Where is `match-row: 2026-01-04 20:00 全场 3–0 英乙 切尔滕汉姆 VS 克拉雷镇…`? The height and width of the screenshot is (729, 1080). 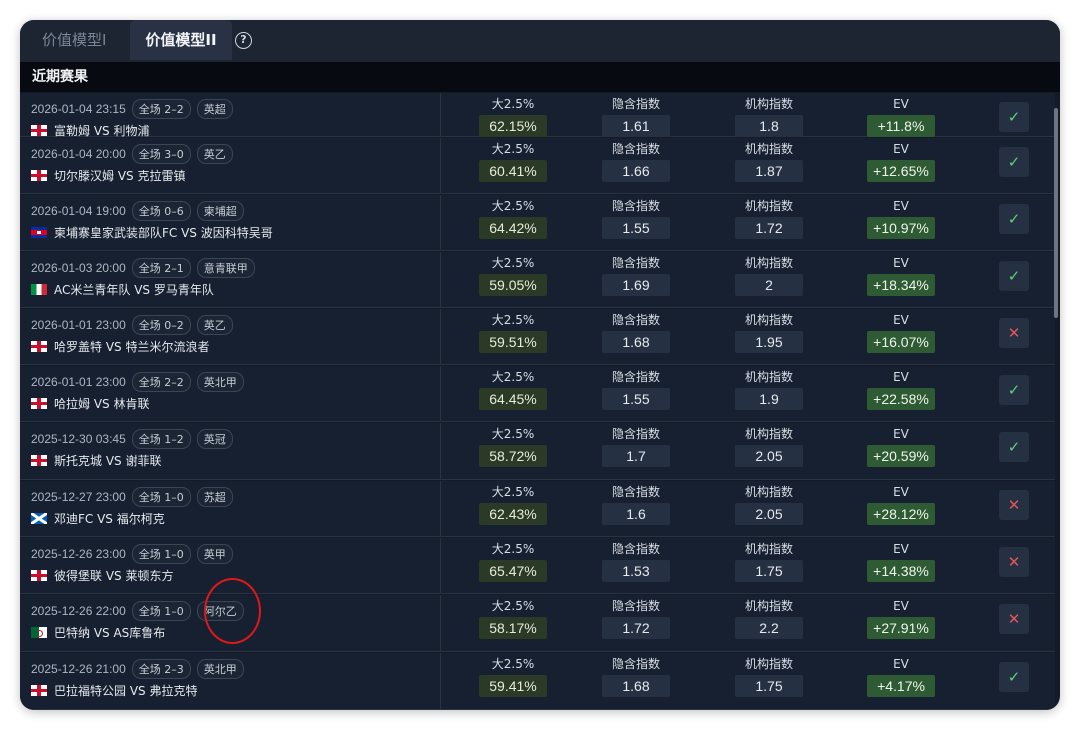
match-row: 2026-01-04 20:00 全场 3–0 英乙 切尔滕汉姆 VS 克拉雷镇… is located at coordinates (537, 166).